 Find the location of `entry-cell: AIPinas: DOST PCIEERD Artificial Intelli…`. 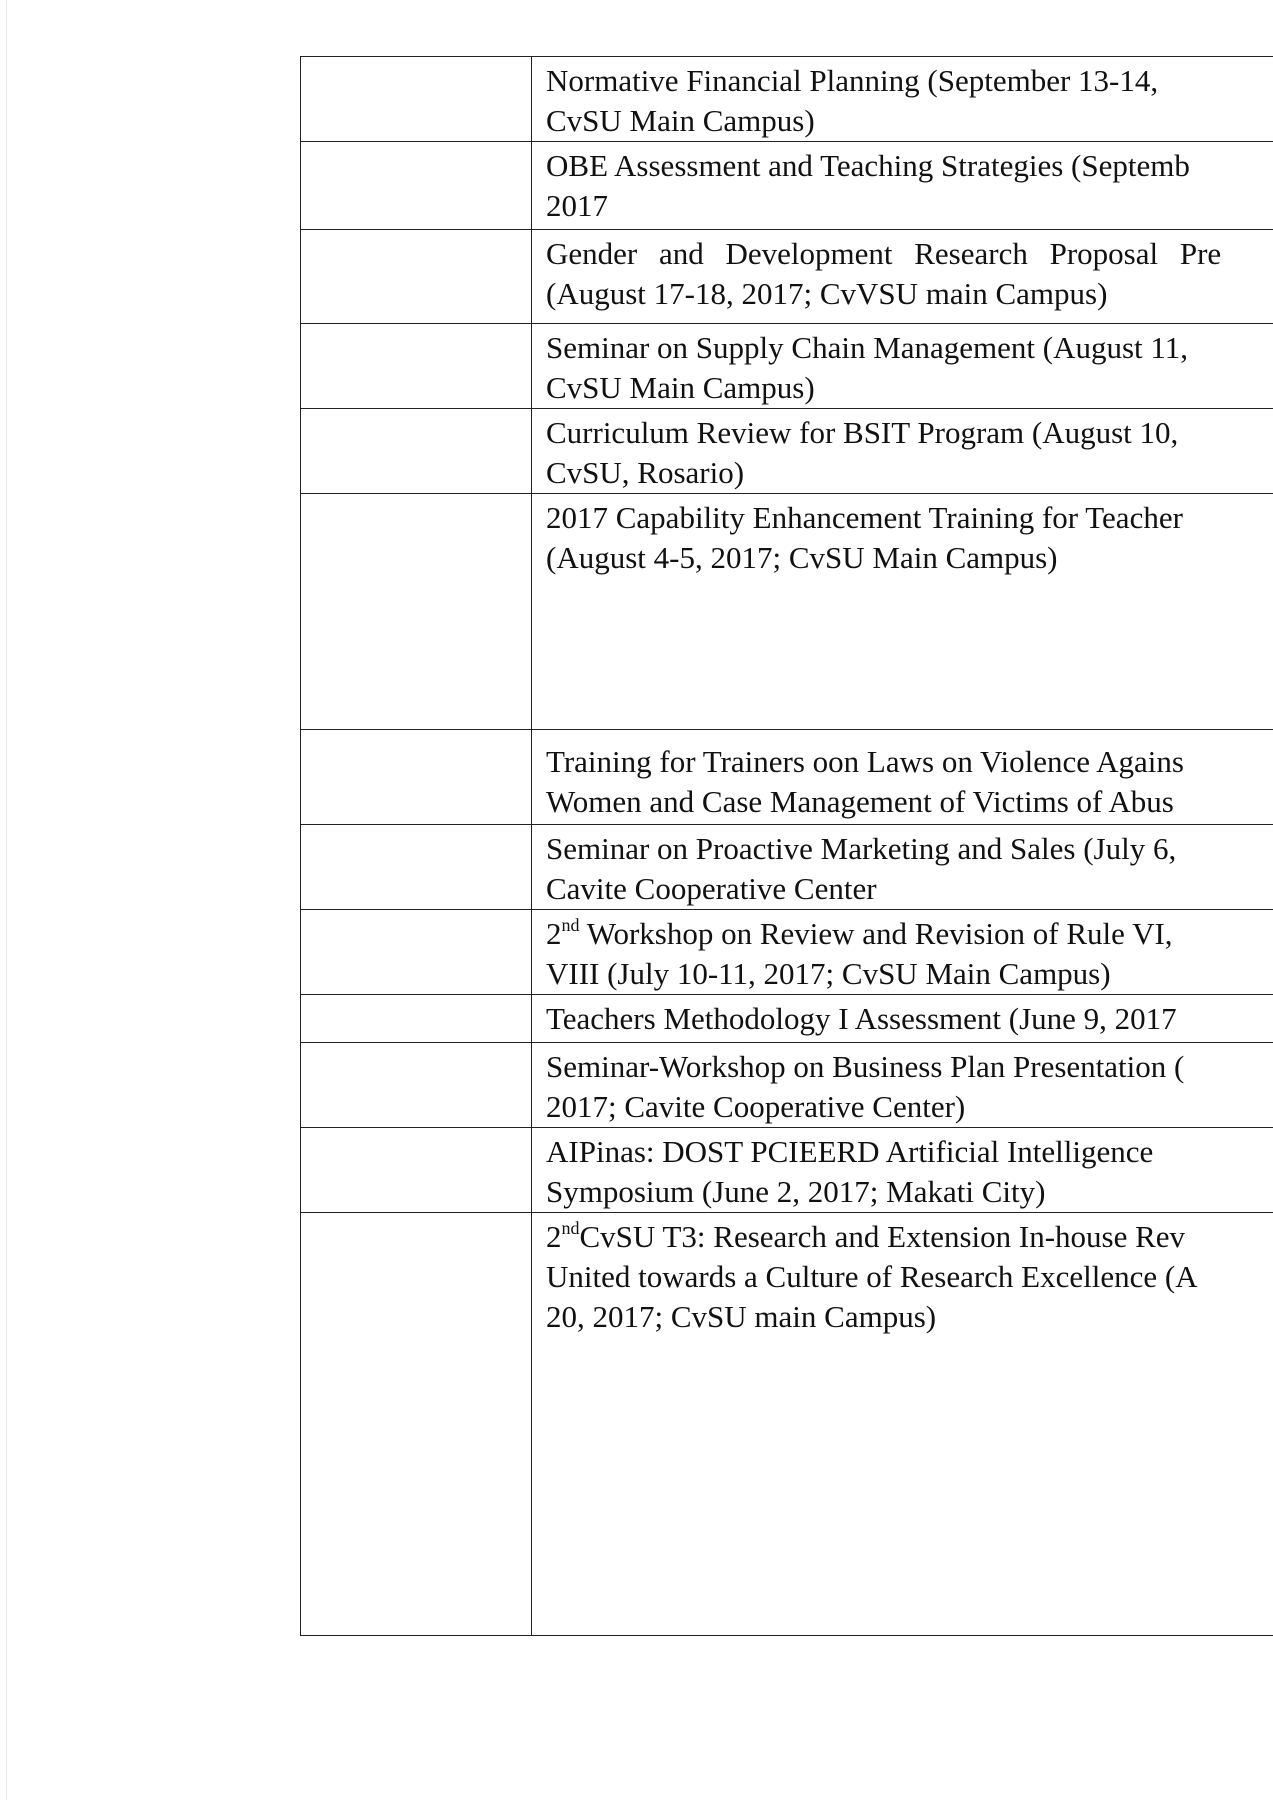

entry-cell: AIPinas: DOST PCIEERD Artificial Intelli… is located at coordinates (902, 1170).